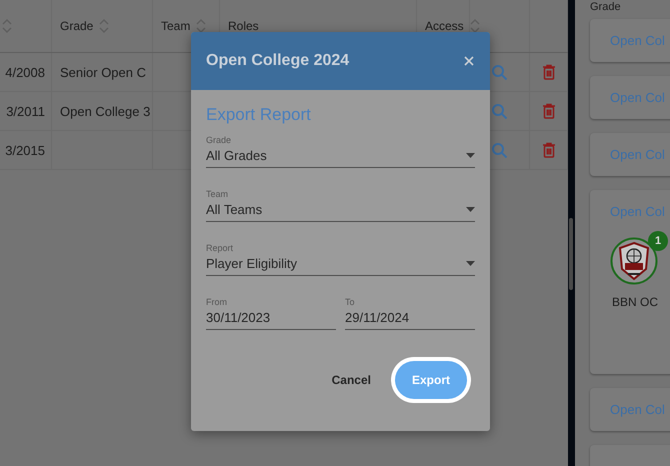 The image size is (670, 466). I want to click on table-cell: Senior Open C, so click(103, 72).